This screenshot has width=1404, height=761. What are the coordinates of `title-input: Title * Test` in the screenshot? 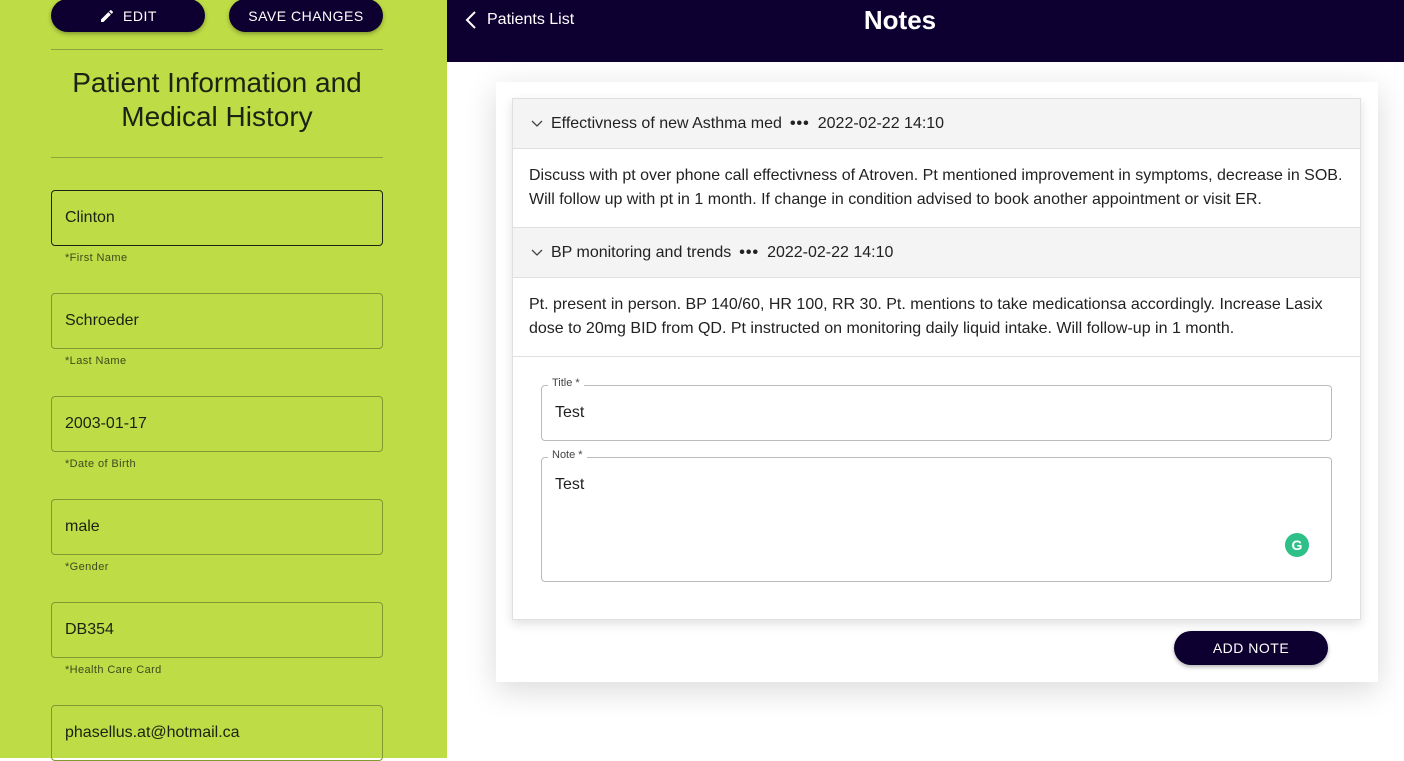 It's located at (936, 409).